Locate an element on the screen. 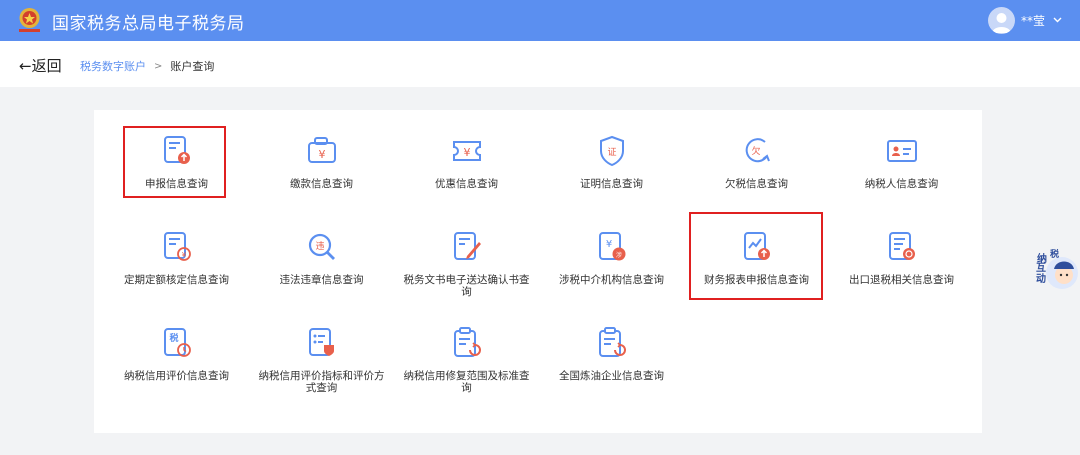 Image resolution: width=1080 pixels, height=455 pixels. tile-document-confirmation-query: 税务文书电子送达确认书查询 is located at coordinates (466, 252).